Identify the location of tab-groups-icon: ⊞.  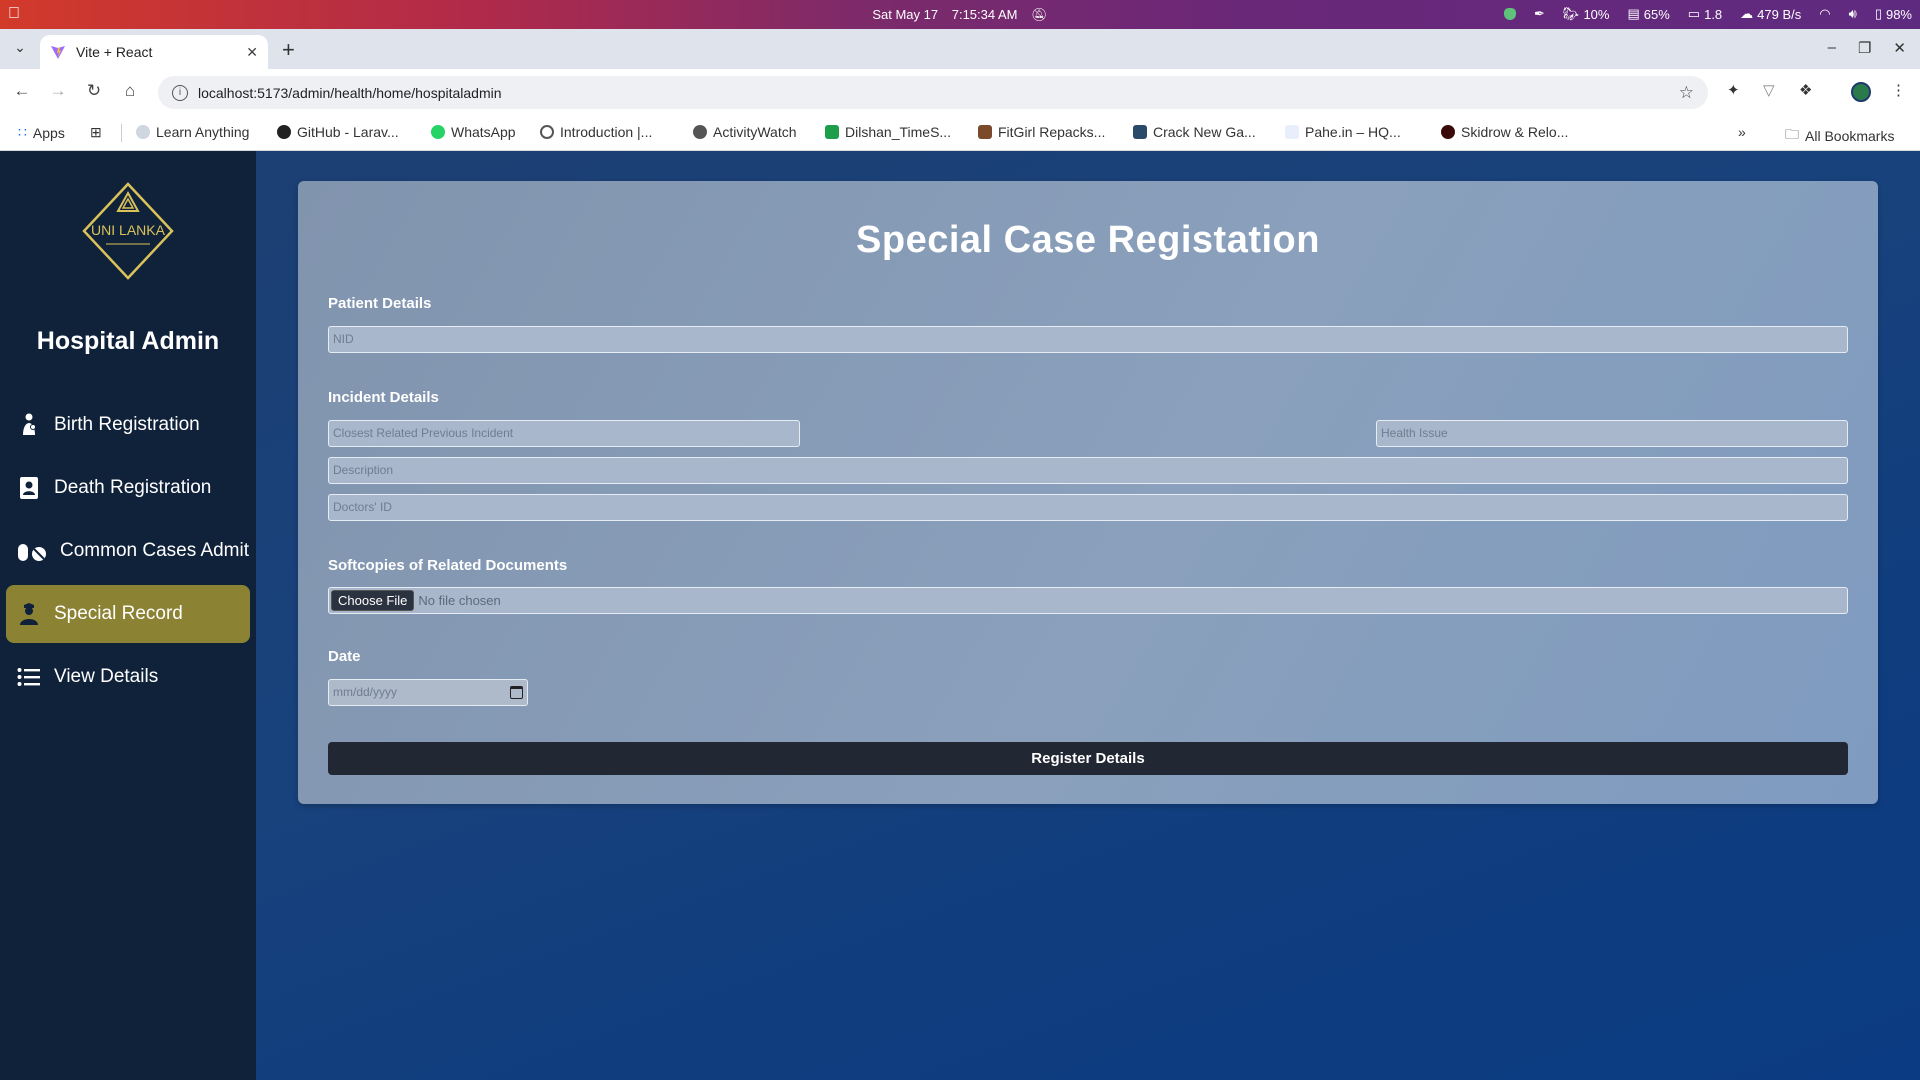
(96, 132).